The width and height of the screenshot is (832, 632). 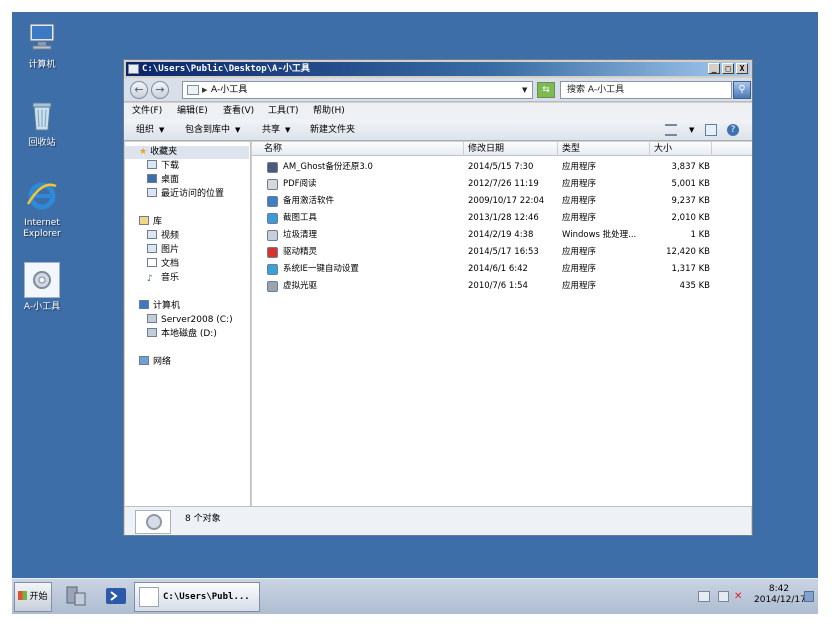 I want to click on desktop-icon-computer: 计算机, so click(x=42, y=45).